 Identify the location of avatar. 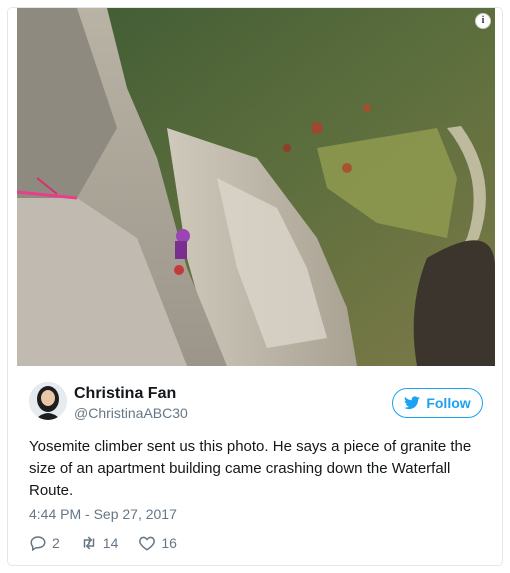
(48, 401).